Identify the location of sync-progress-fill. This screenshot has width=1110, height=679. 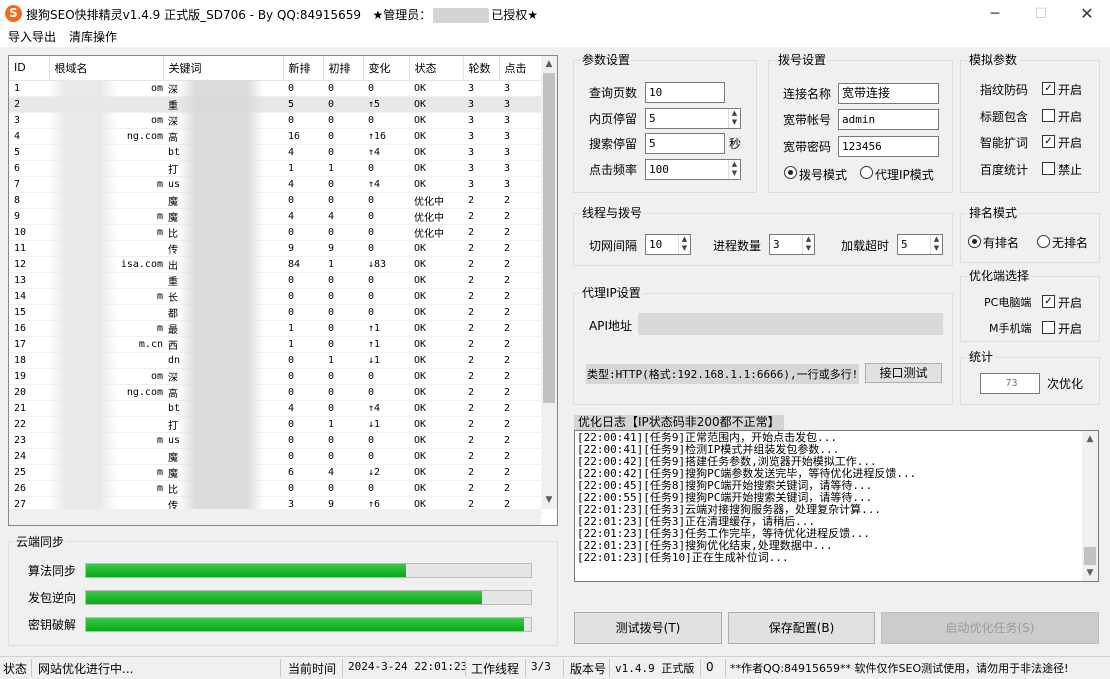
(246, 570).